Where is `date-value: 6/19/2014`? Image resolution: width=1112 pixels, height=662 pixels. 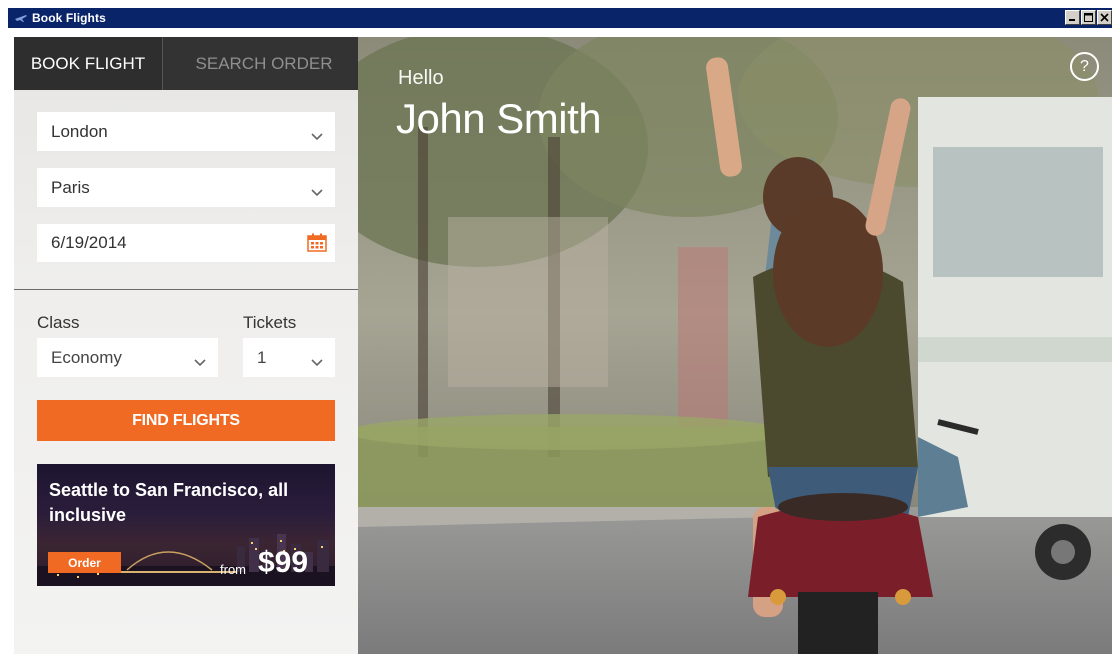 date-value: 6/19/2014 is located at coordinates (89, 242).